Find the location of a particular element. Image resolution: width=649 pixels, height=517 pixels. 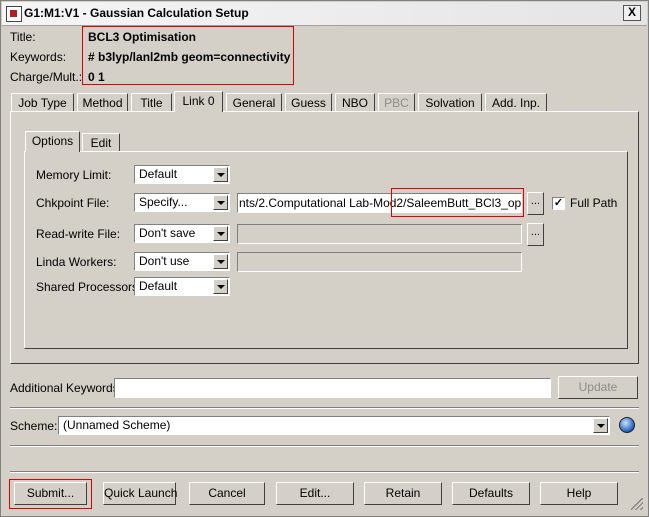

tab-pbc: PBC is located at coordinates (396, 102).